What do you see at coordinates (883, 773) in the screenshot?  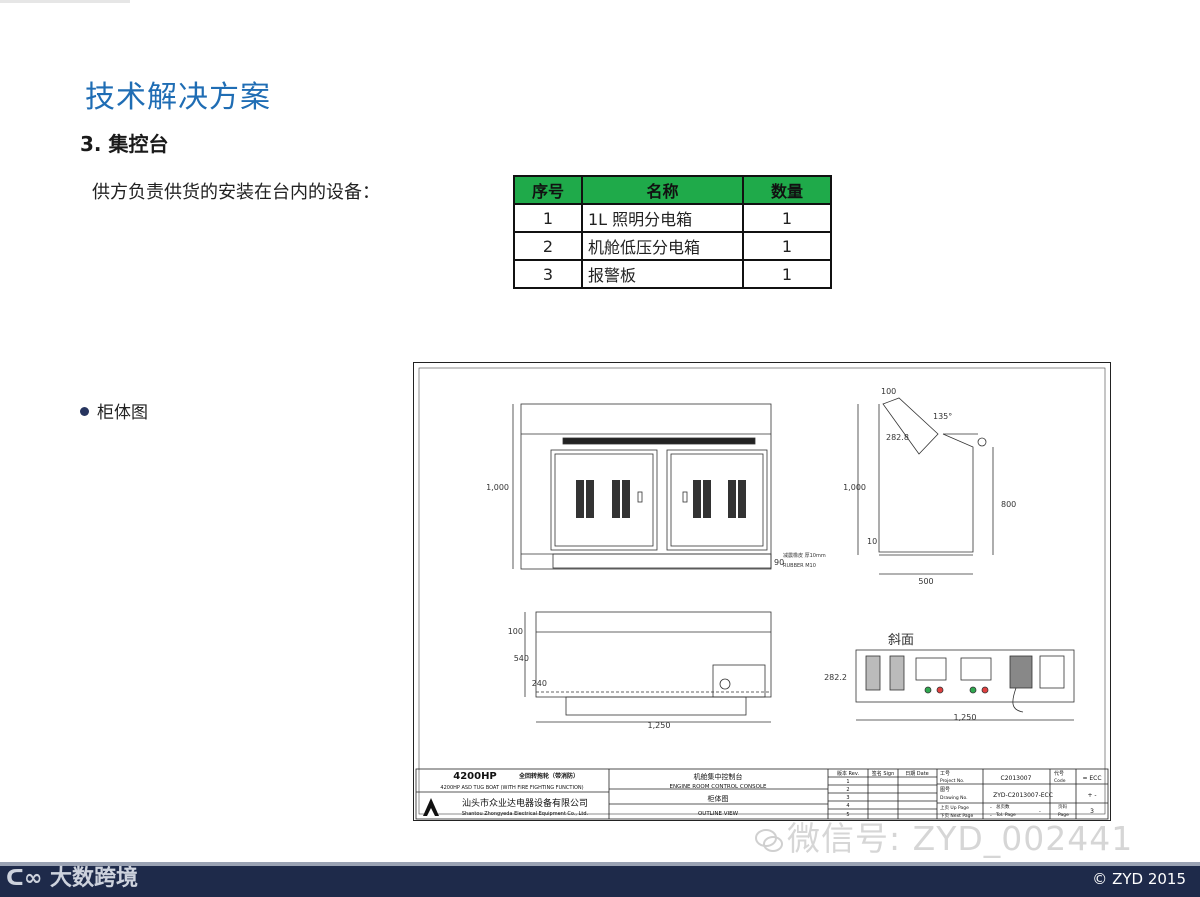 I see `tb-sign: 签名 Sign` at bounding box center [883, 773].